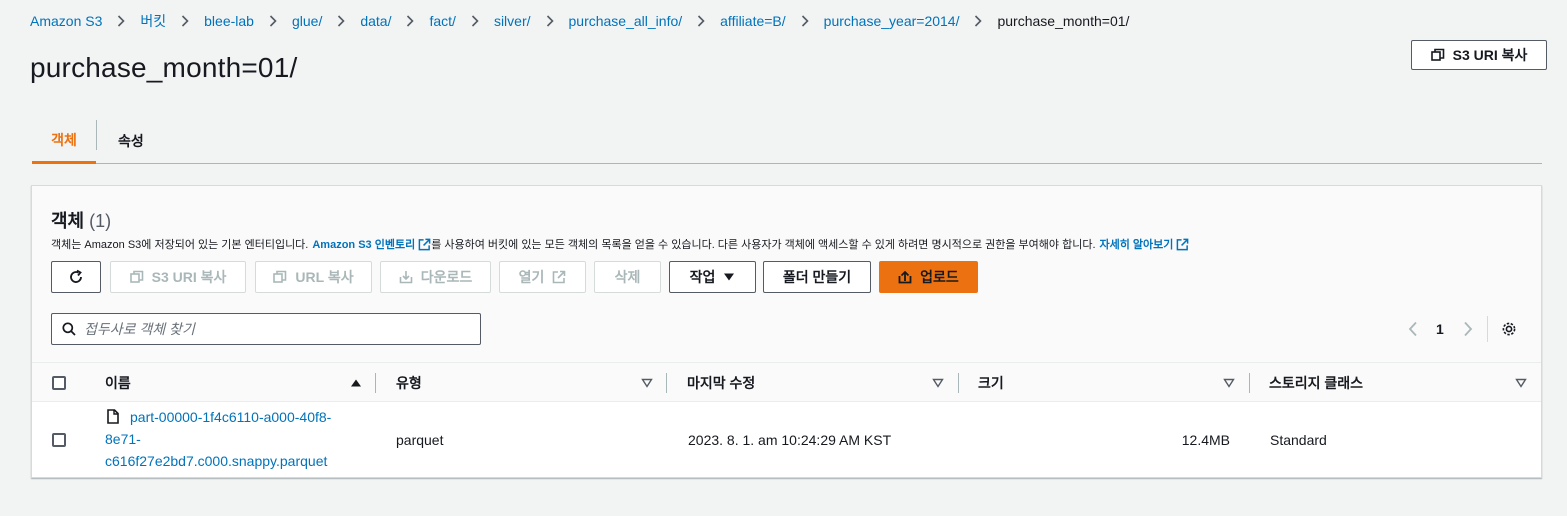 The image size is (1567, 516). I want to click on breadcrumb-item-data: data/, so click(375, 21).